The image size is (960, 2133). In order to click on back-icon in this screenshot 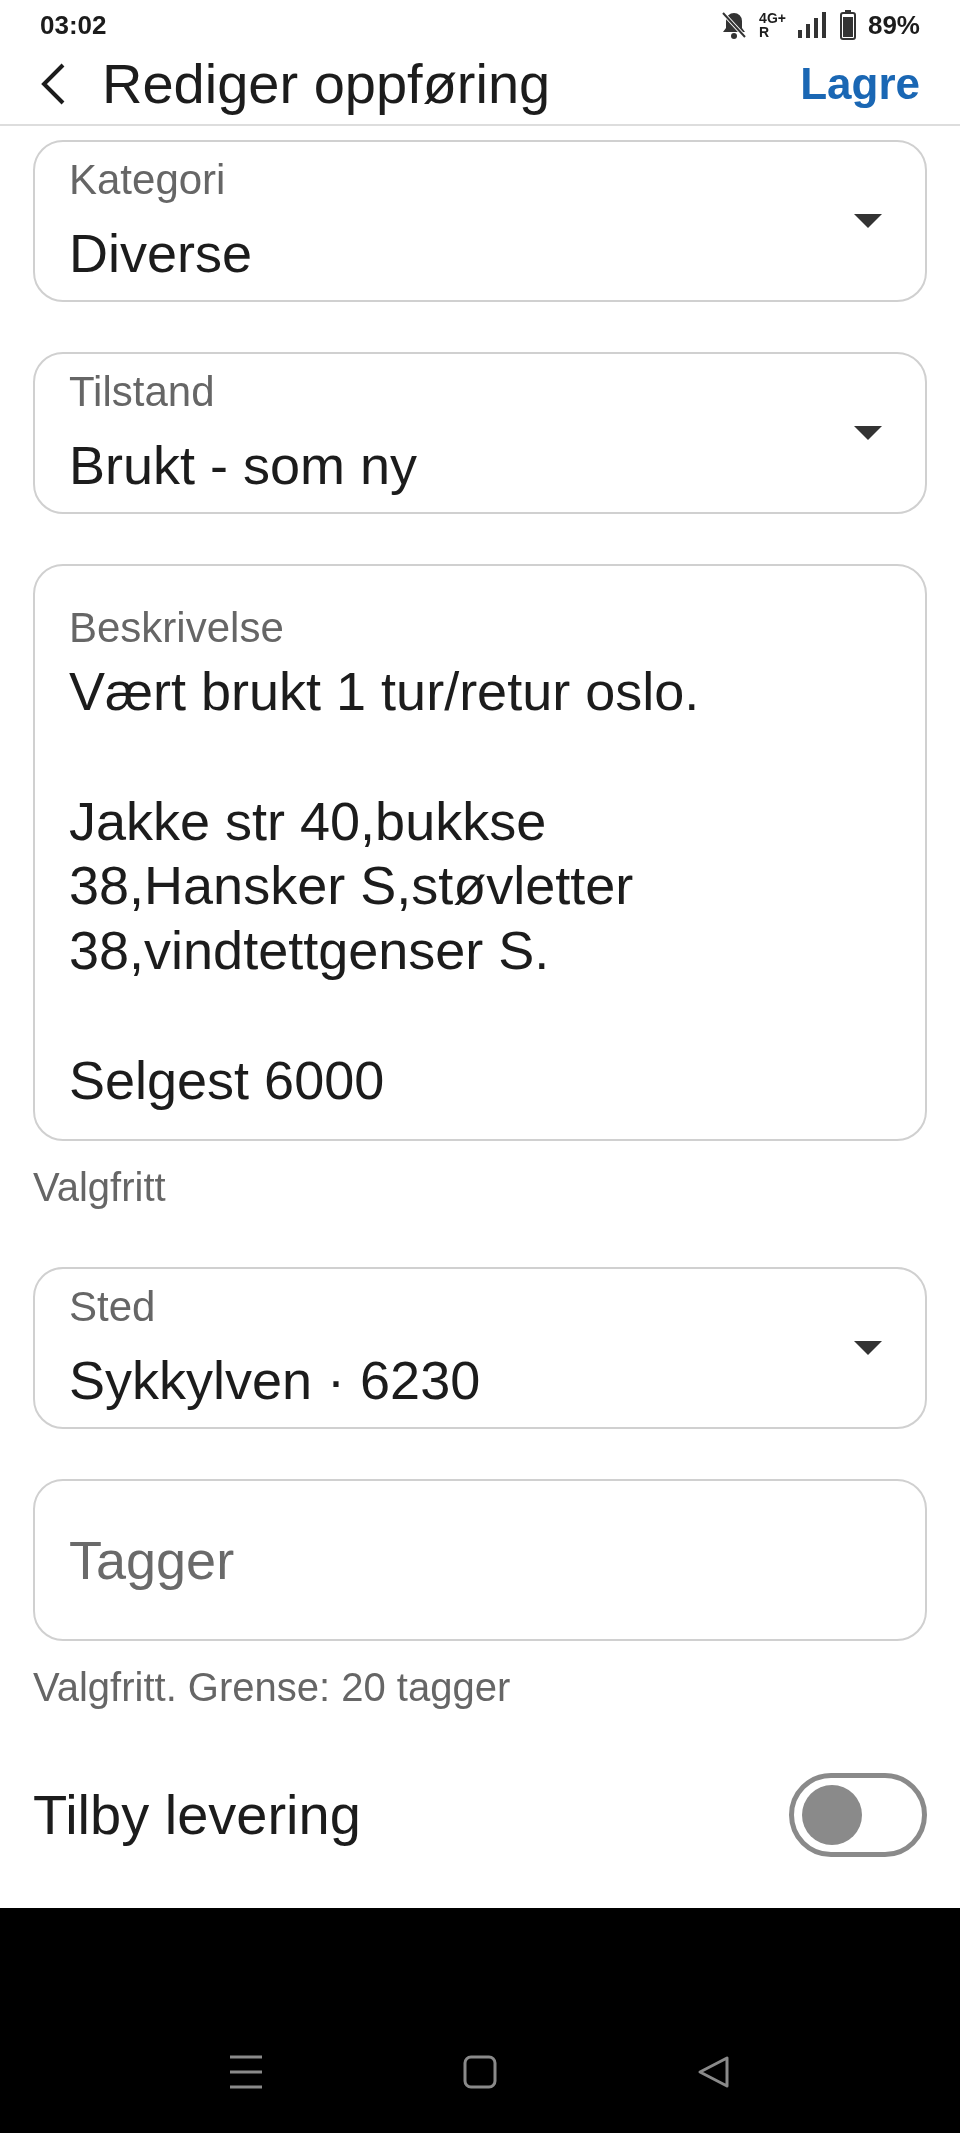, I will do `click(714, 2072)`.